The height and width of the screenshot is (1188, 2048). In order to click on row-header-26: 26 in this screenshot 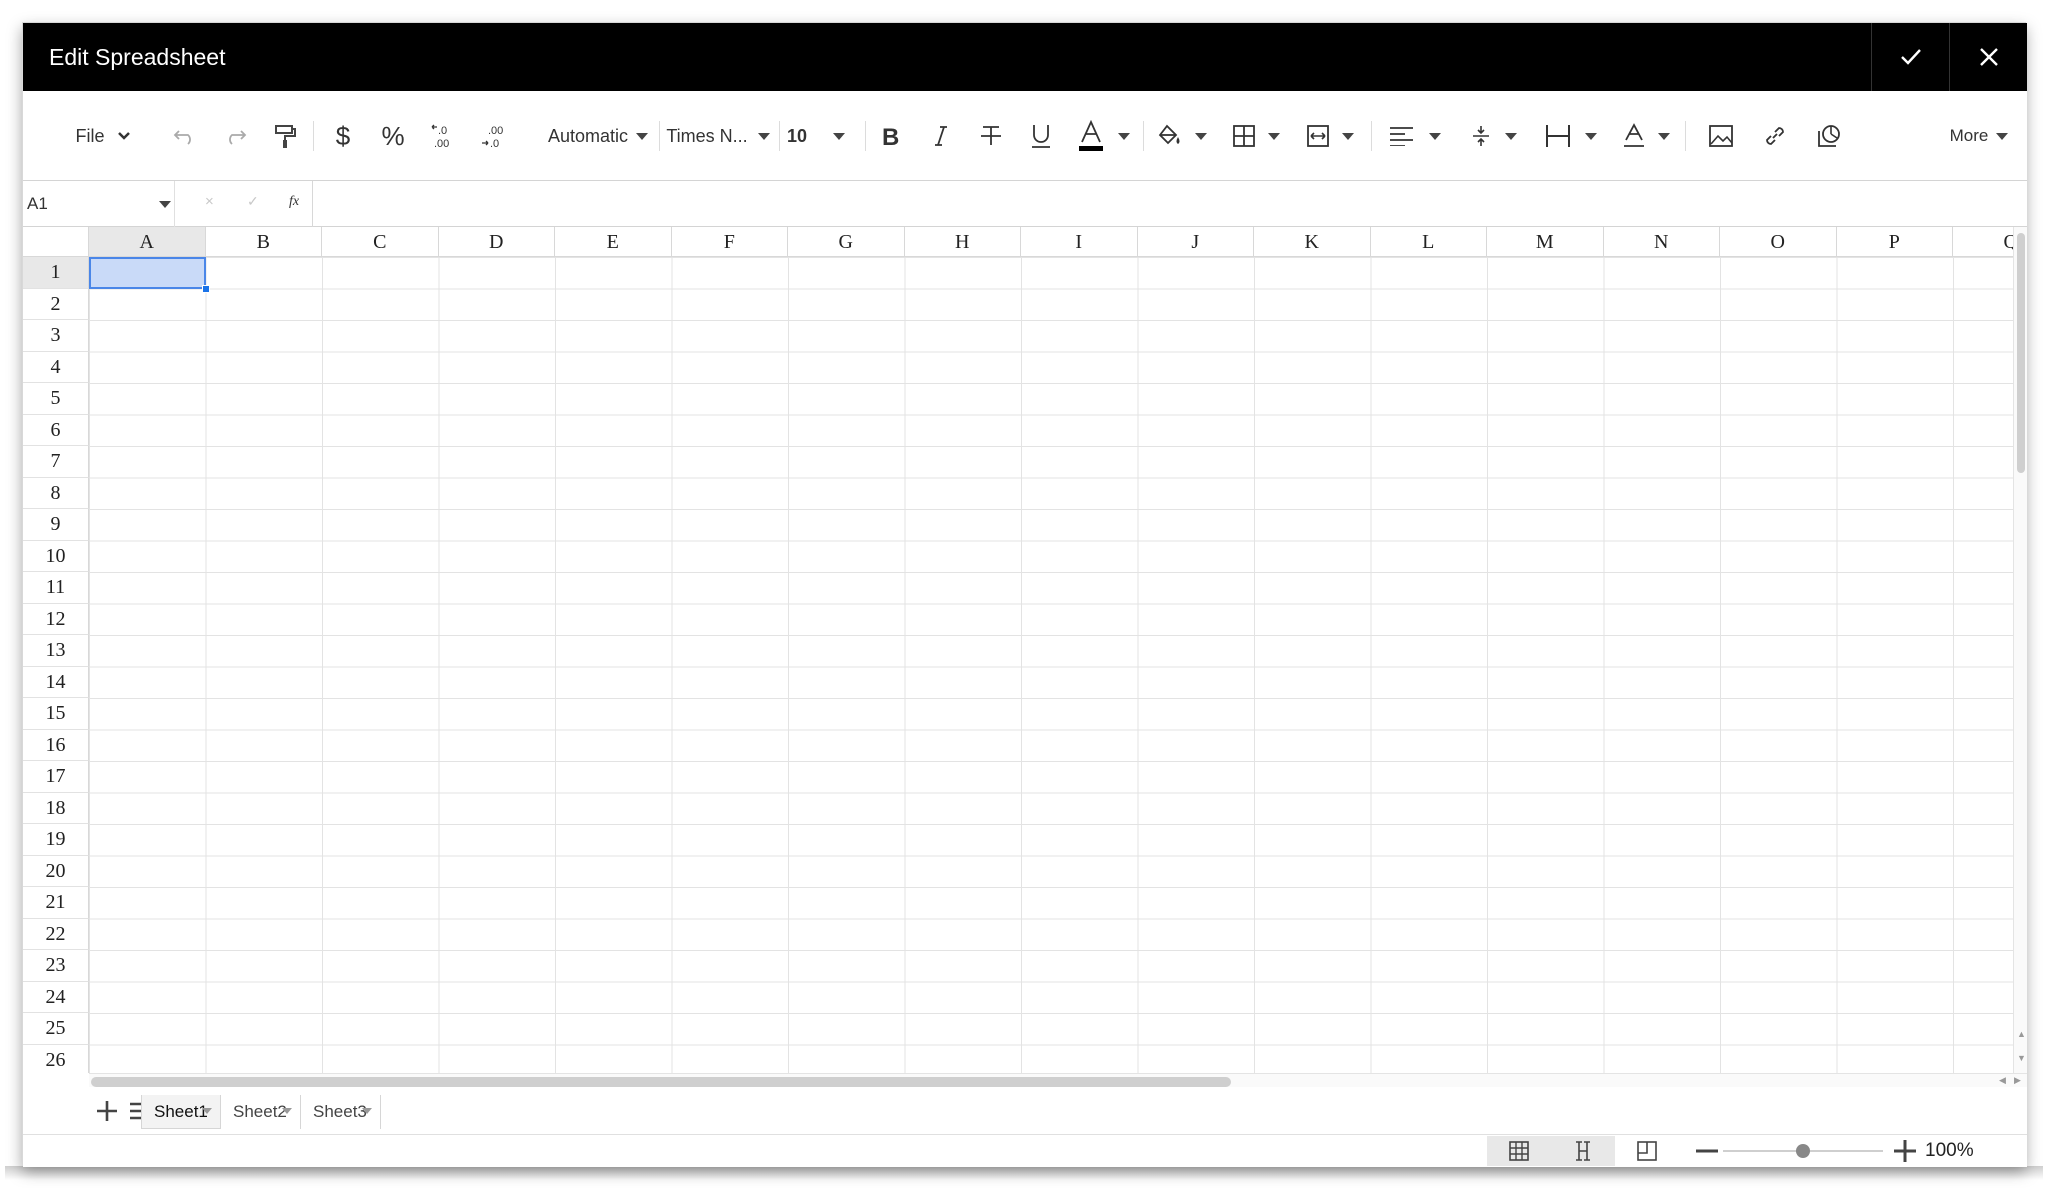, I will do `click(56, 1058)`.